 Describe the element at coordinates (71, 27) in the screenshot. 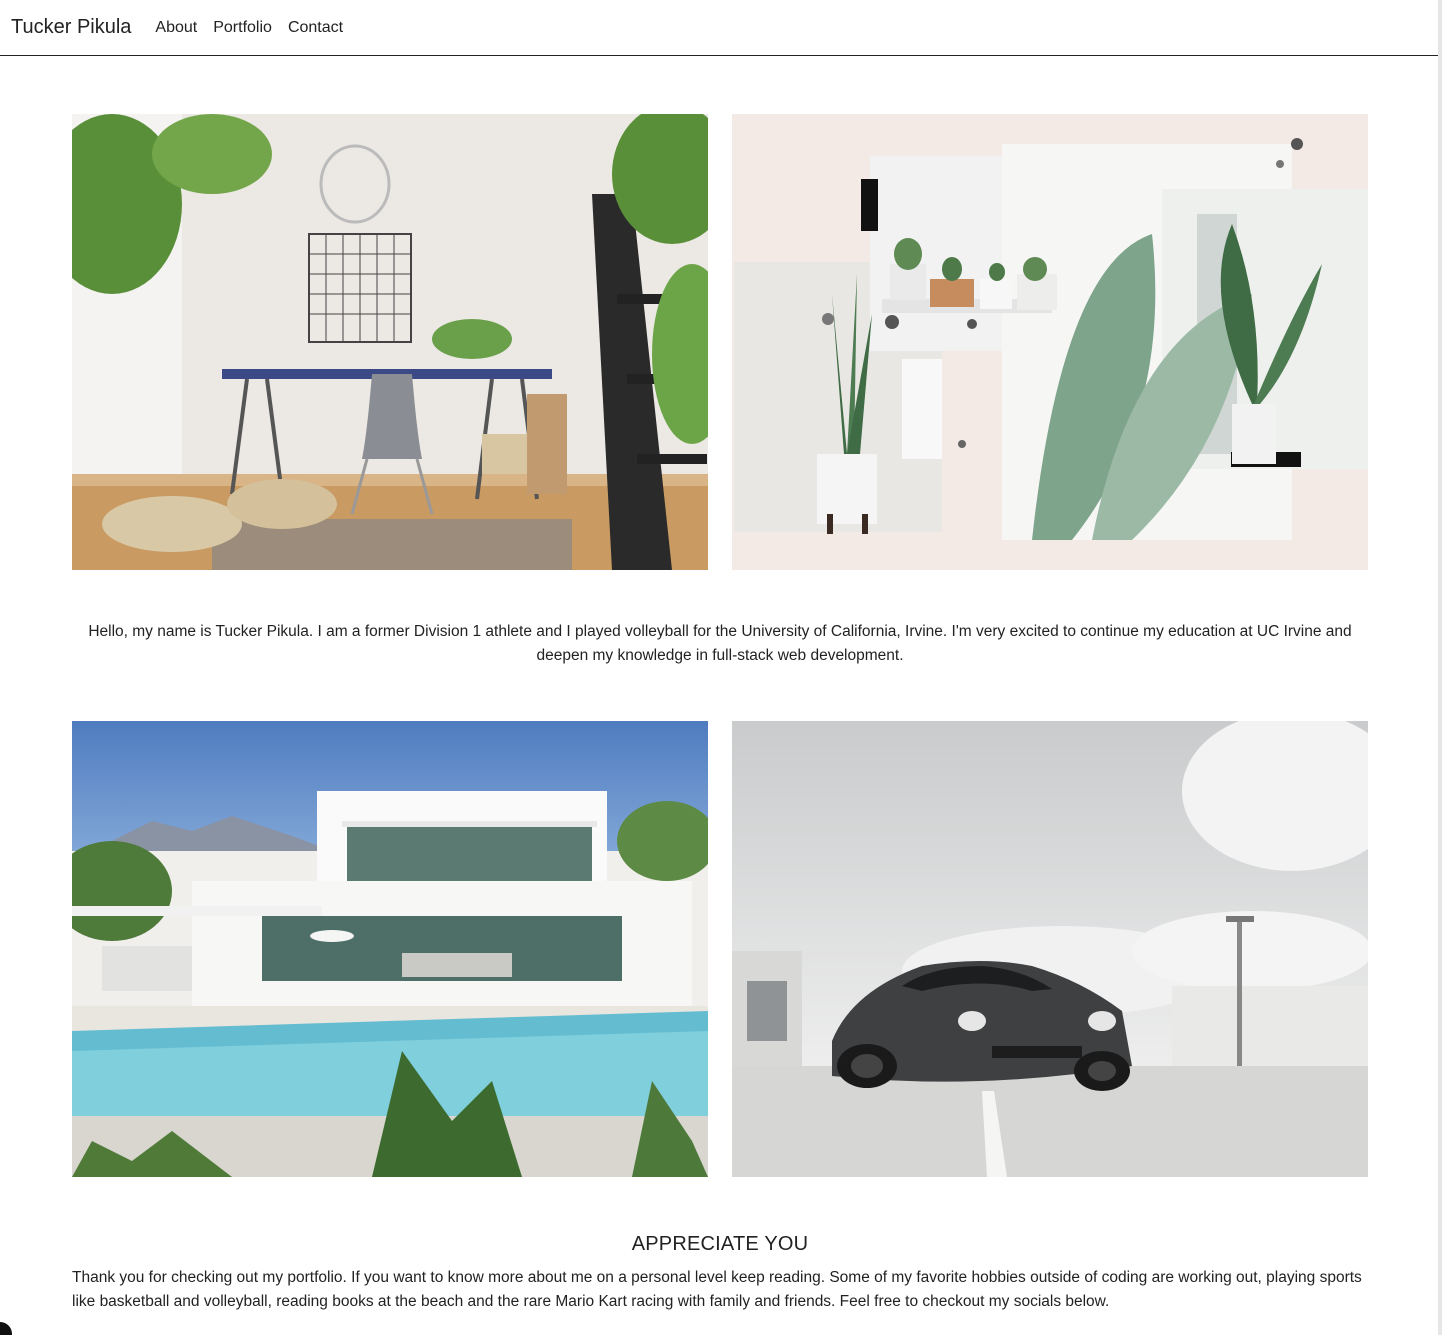

I see `brand-link: Tucker Pikula` at that location.